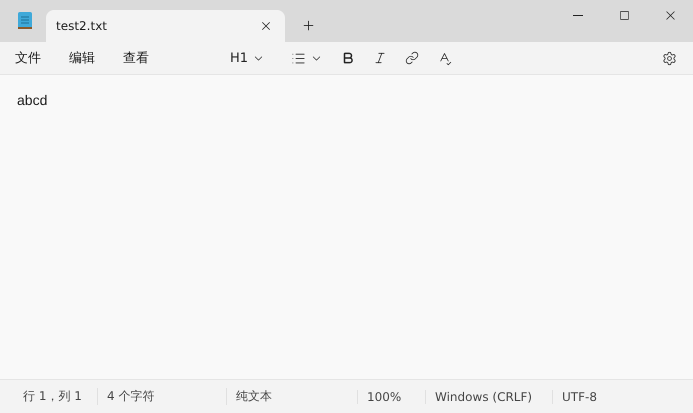 The image size is (693, 413). Describe the element at coordinates (165, 26) in the screenshot. I see `document-tab: test2.txt` at that location.